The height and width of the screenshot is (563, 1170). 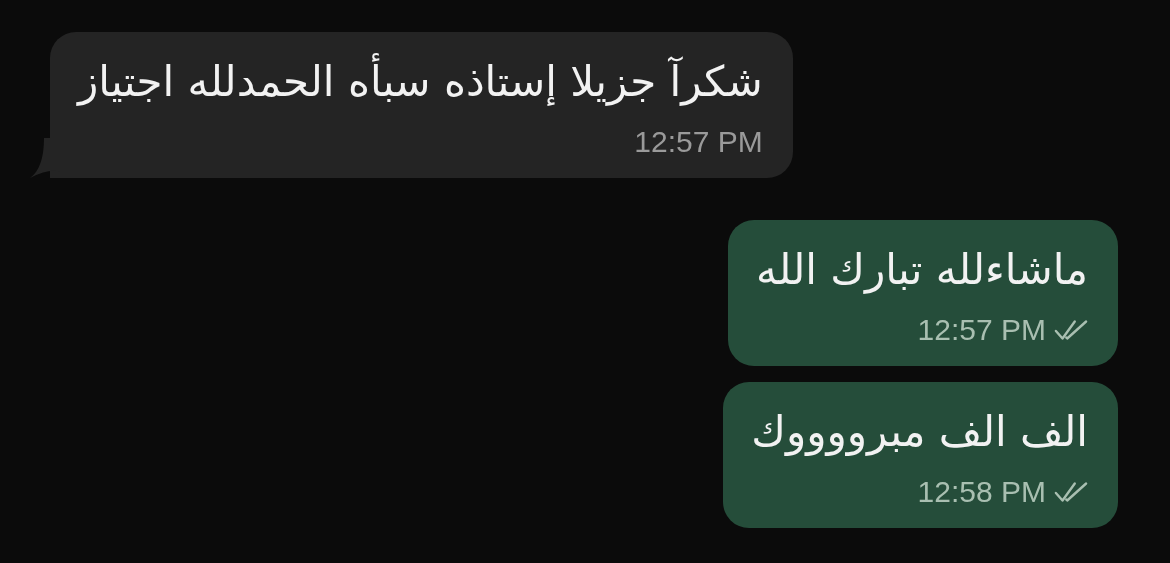 What do you see at coordinates (922, 270) in the screenshot?
I see `message-text: ماشاءلله تبارك الله` at bounding box center [922, 270].